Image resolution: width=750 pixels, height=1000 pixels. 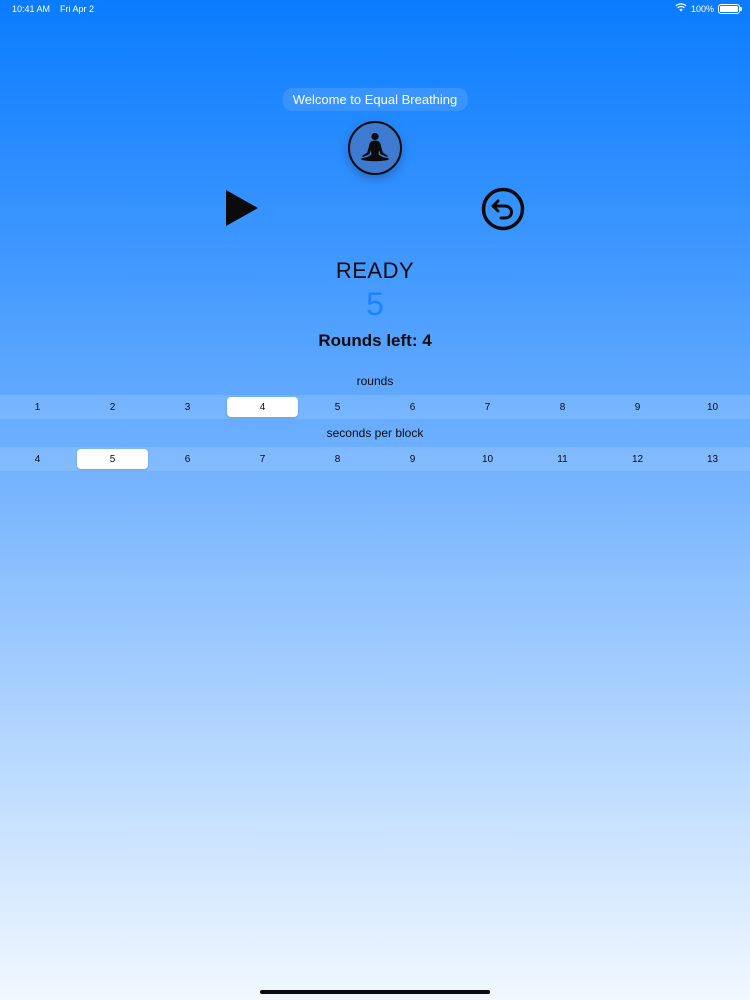 What do you see at coordinates (712, 407) in the screenshot?
I see `rounds-option-10: 10` at bounding box center [712, 407].